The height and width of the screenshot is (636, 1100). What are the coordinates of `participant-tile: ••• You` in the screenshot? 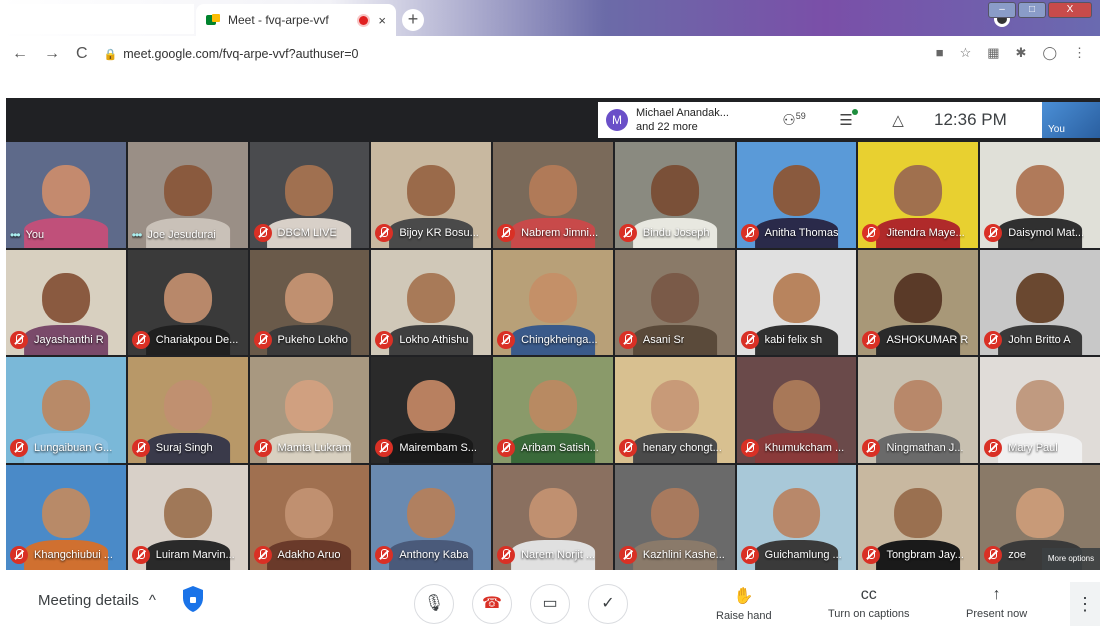 It's located at (66, 195).